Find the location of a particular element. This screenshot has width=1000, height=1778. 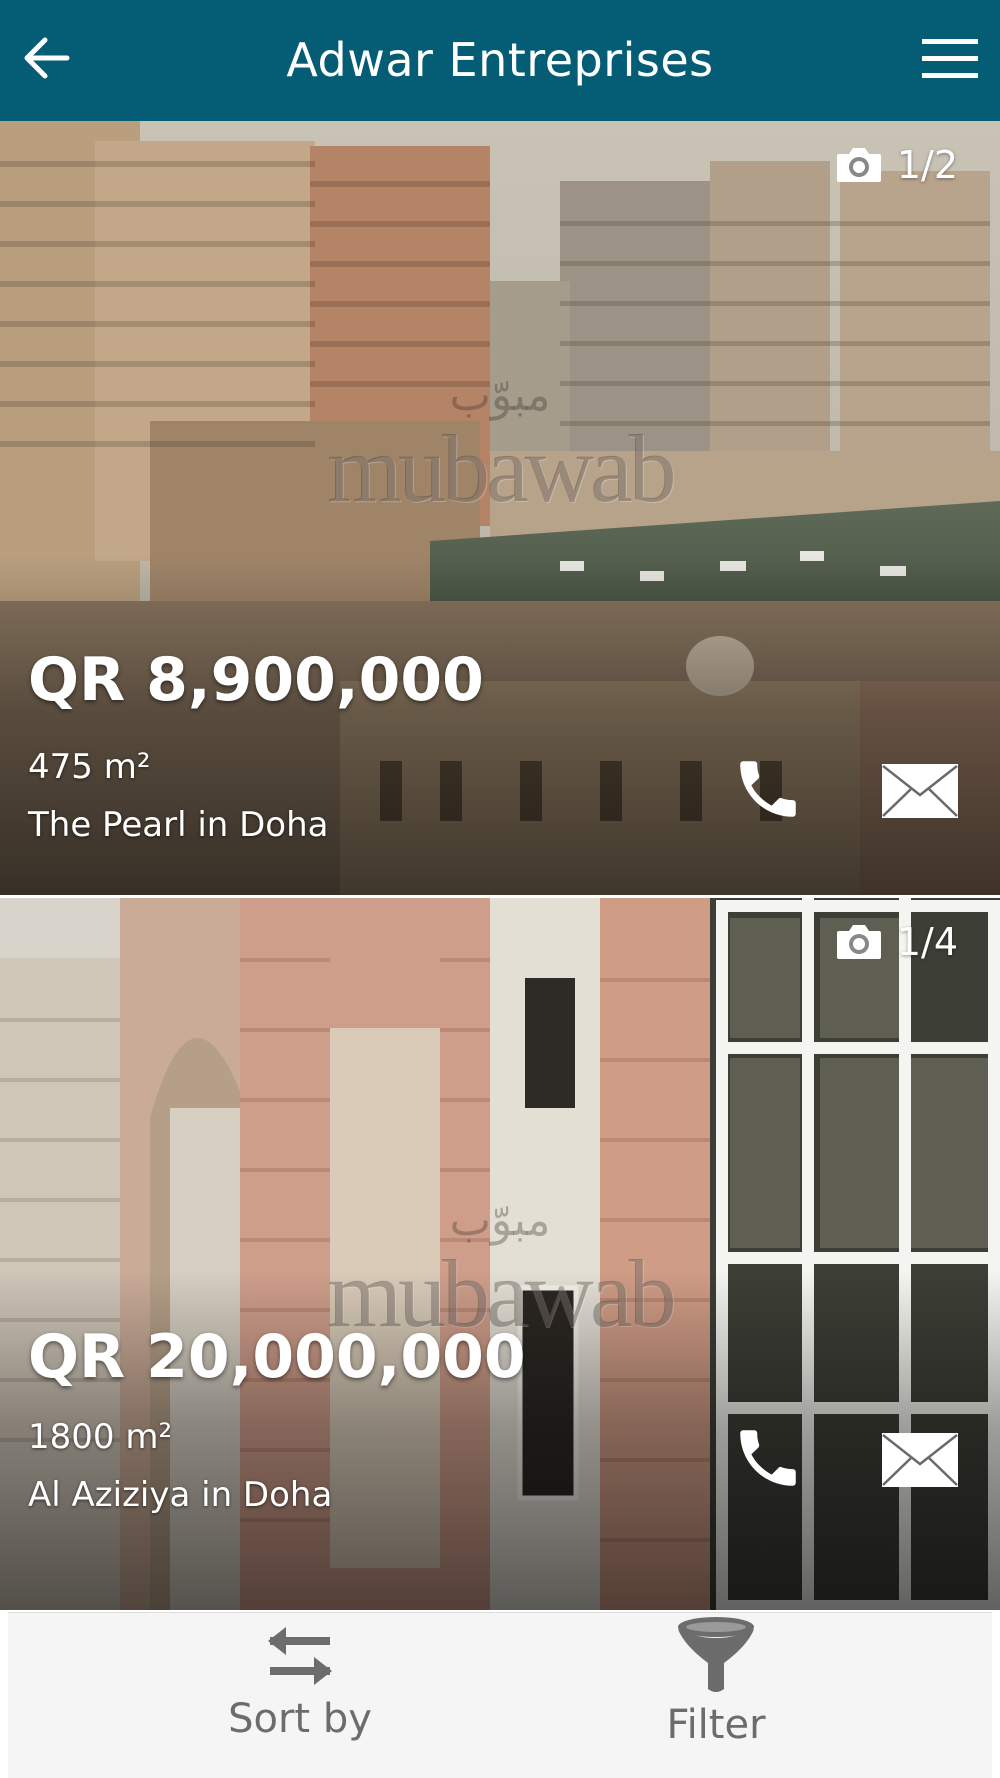

photo-counter-text: 1/4 is located at coordinates (927, 942).